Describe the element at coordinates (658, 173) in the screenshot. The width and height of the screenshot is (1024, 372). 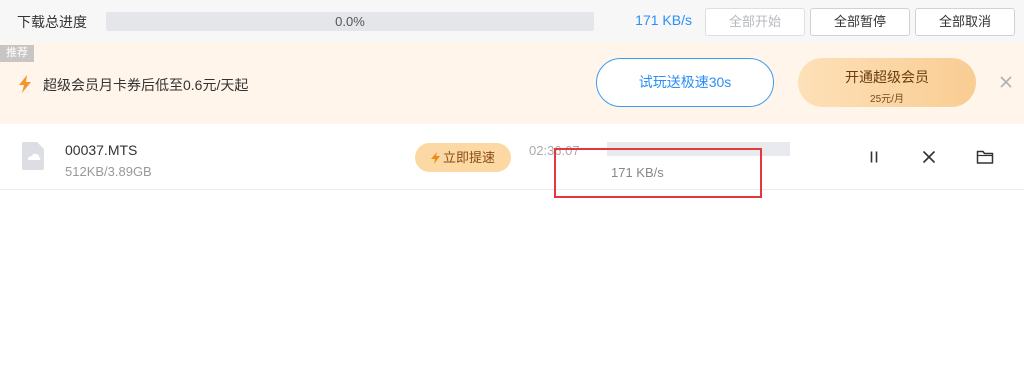
I see `highlight-box` at that location.